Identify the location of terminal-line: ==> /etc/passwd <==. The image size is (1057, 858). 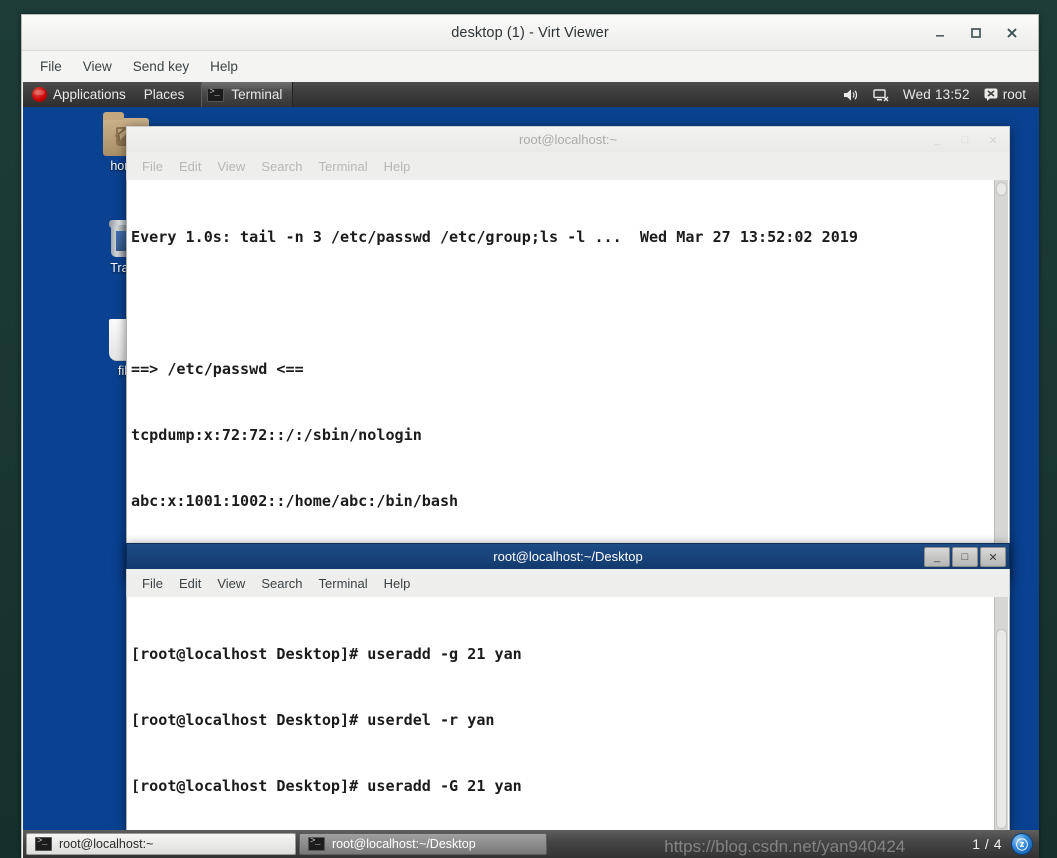
(217, 369).